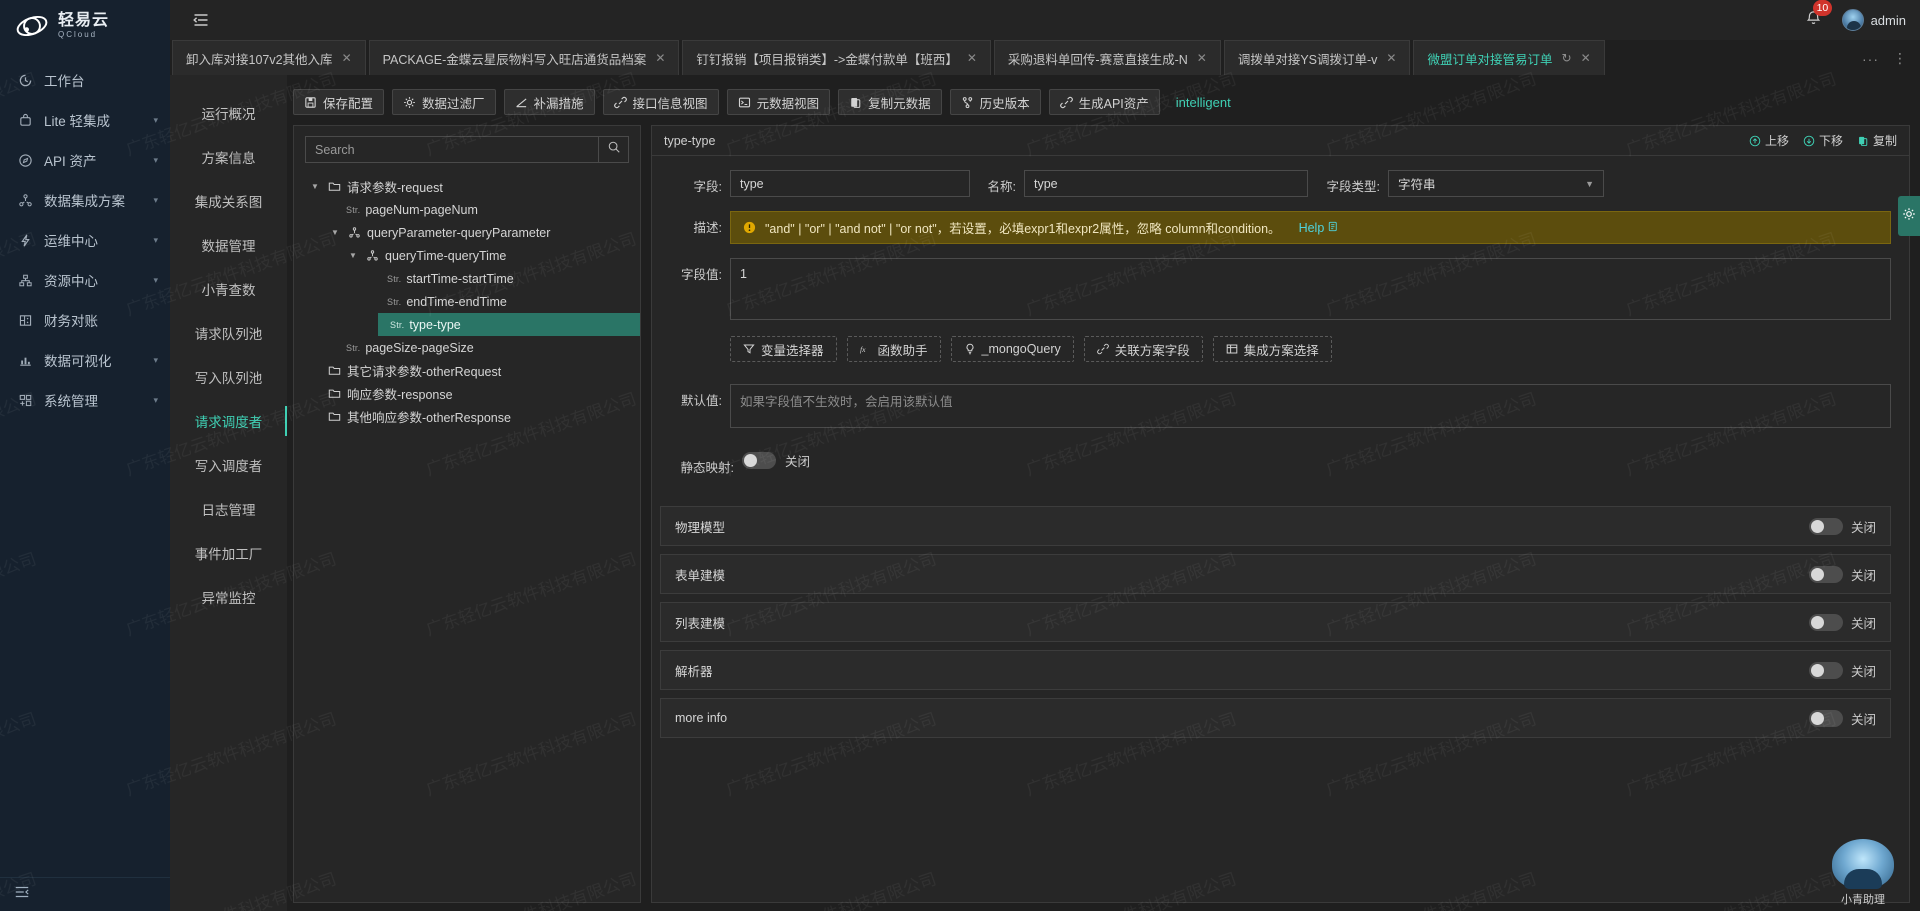 The width and height of the screenshot is (1920, 911). Describe the element at coordinates (1509, 57) in the screenshot. I see `tab-item-active: 微盟订单对接管易订单 ↻ ✕` at that location.